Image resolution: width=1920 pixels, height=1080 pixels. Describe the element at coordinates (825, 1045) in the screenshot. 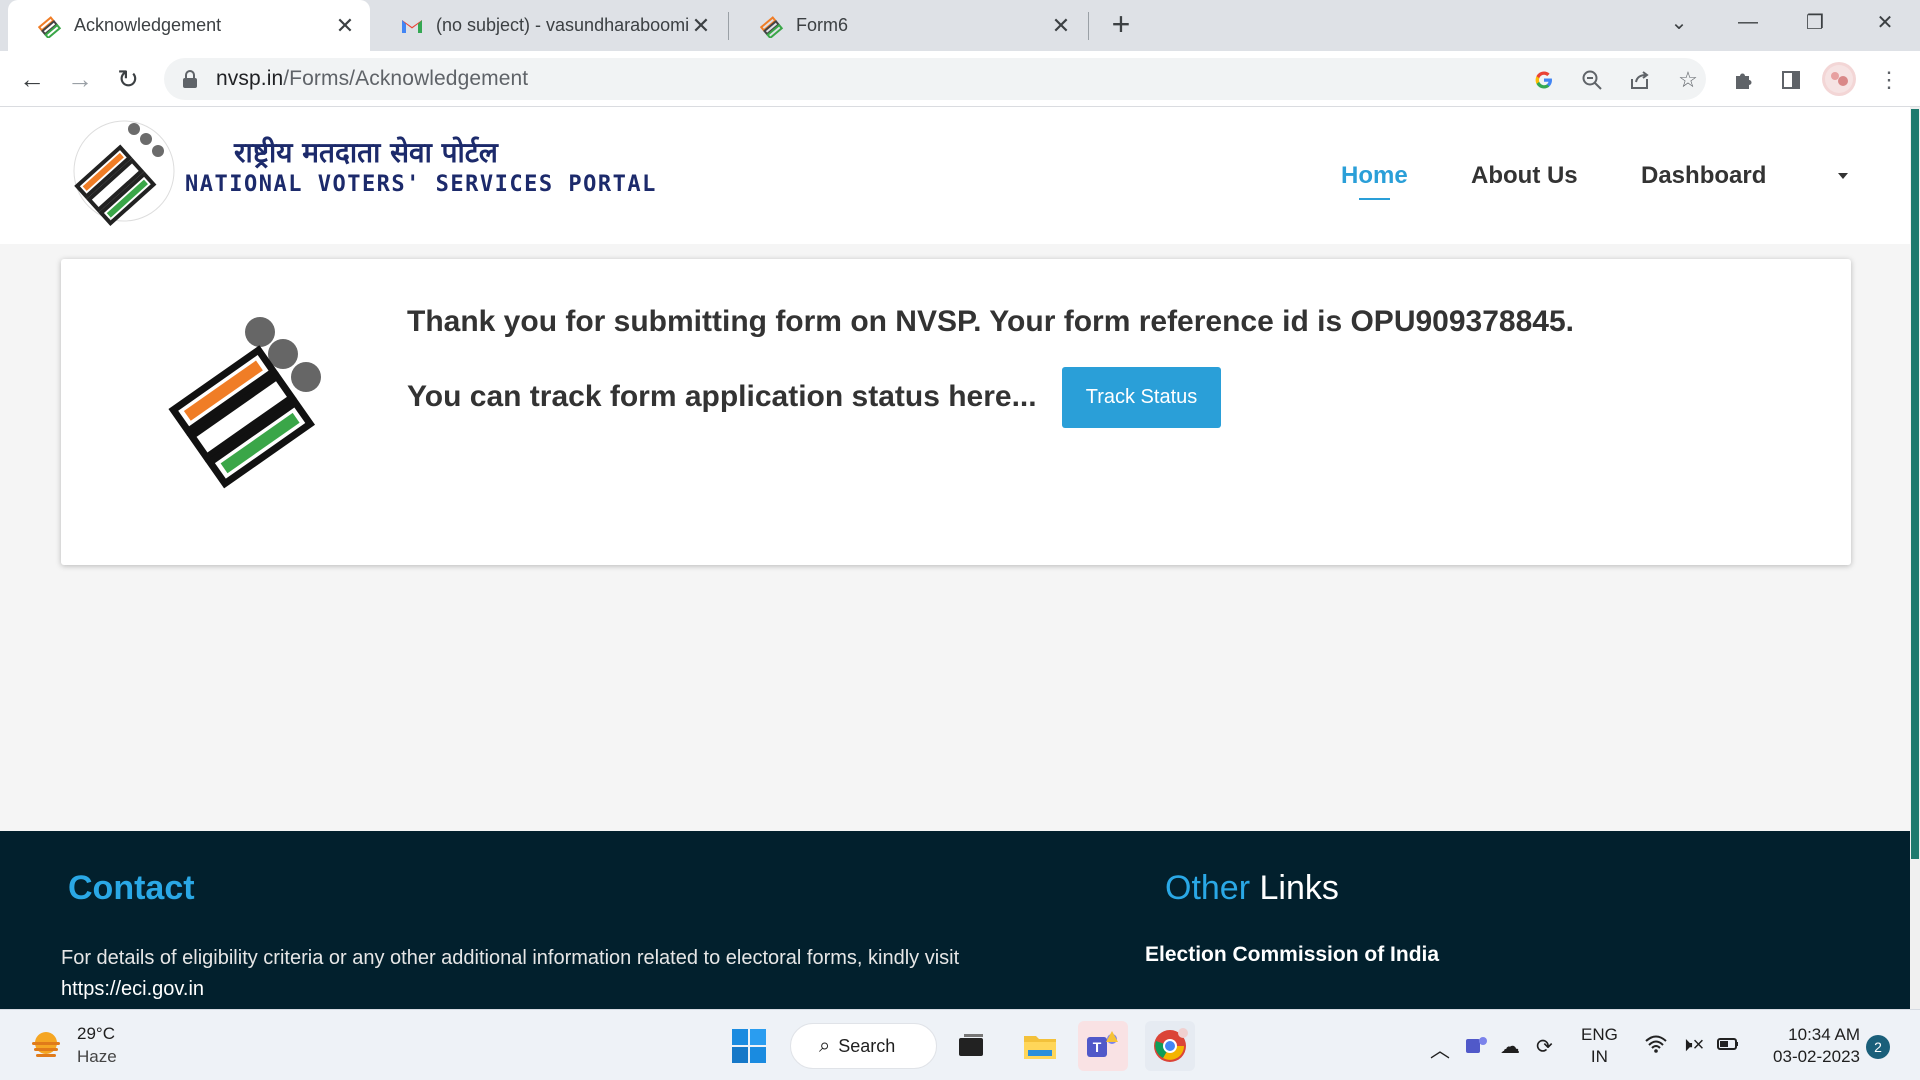

I see `search-icon: ⌕` at that location.